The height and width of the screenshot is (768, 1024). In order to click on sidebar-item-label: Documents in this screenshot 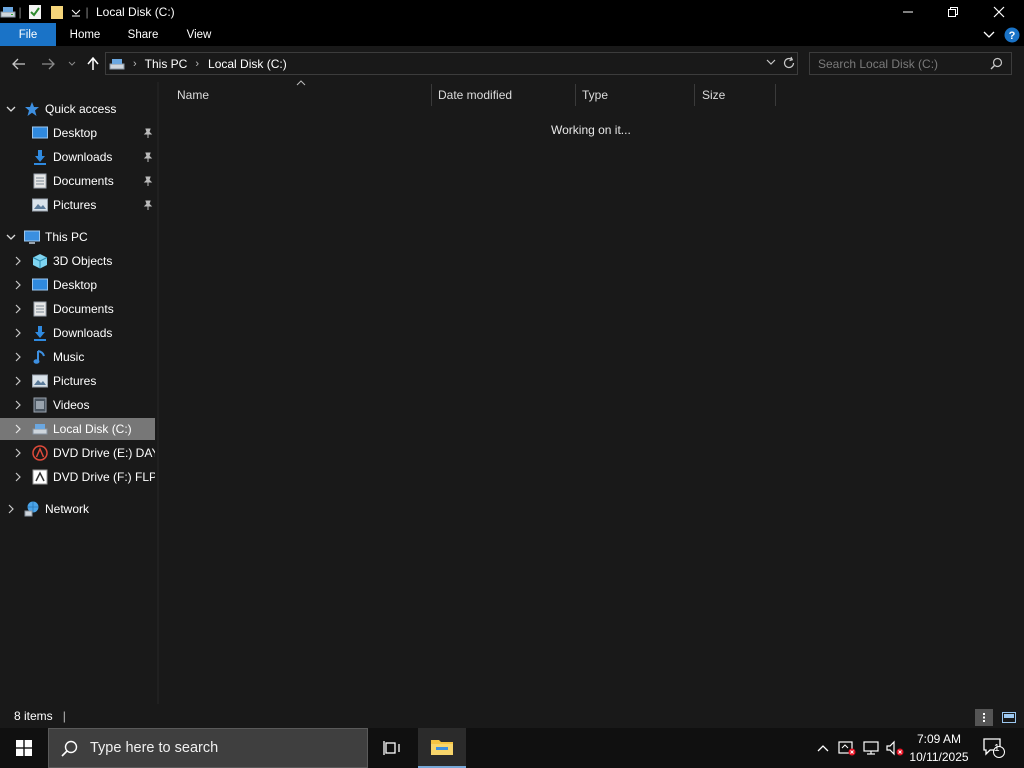, I will do `click(83, 309)`.